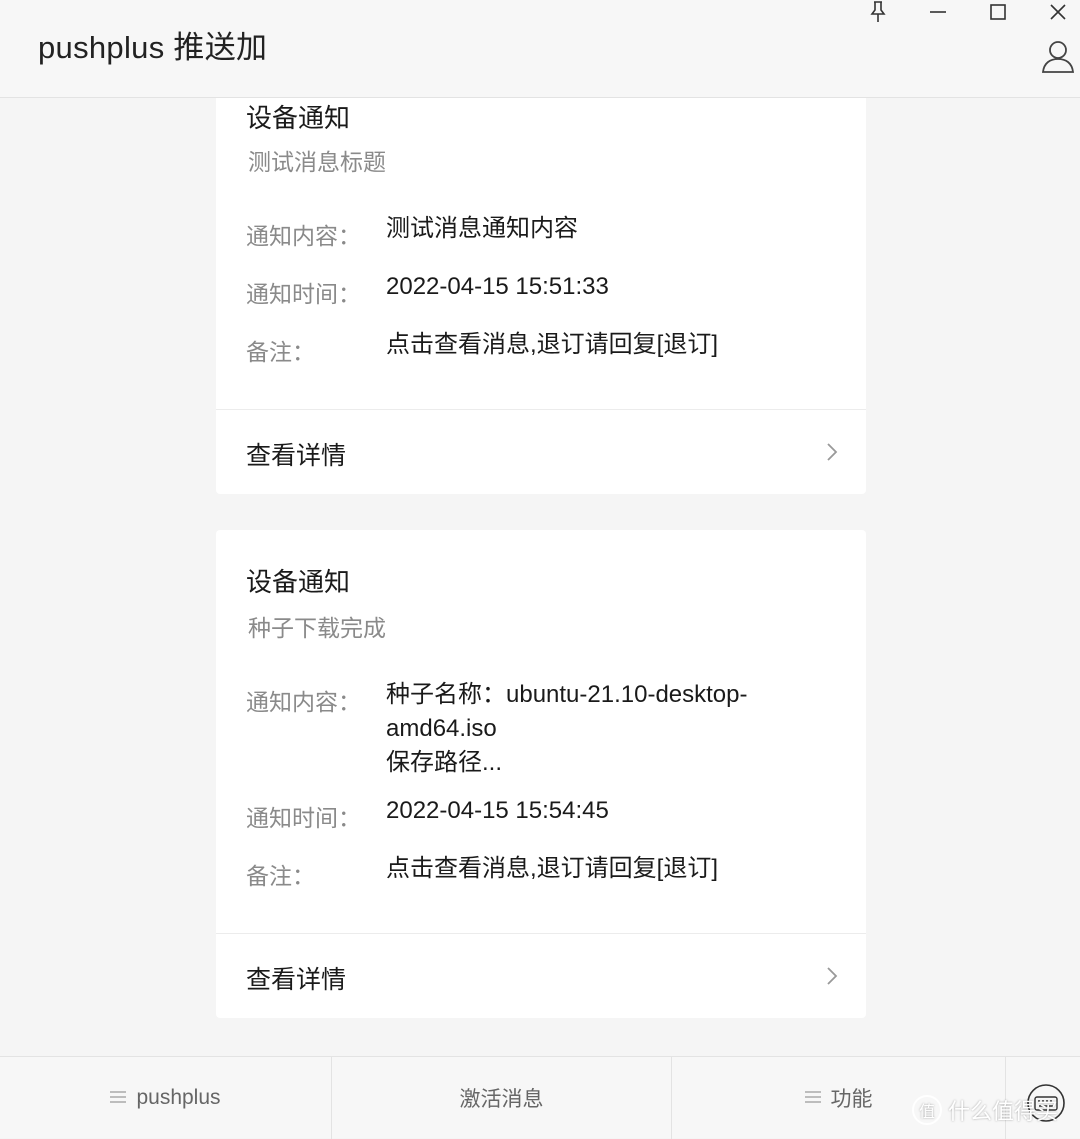 The height and width of the screenshot is (1139, 1080). What do you see at coordinates (497, 810) in the screenshot?
I see `time-value: 2022-04-15 15:54:45` at bounding box center [497, 810].